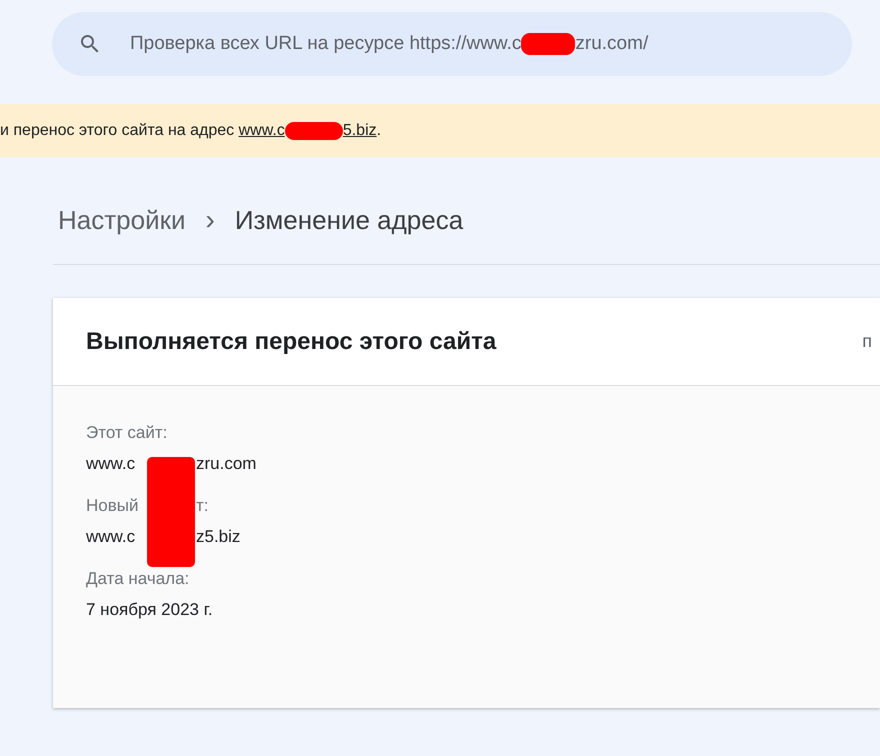 The image size is (880, 756). I want to click on field-value: zru.com, so click(226, 464).